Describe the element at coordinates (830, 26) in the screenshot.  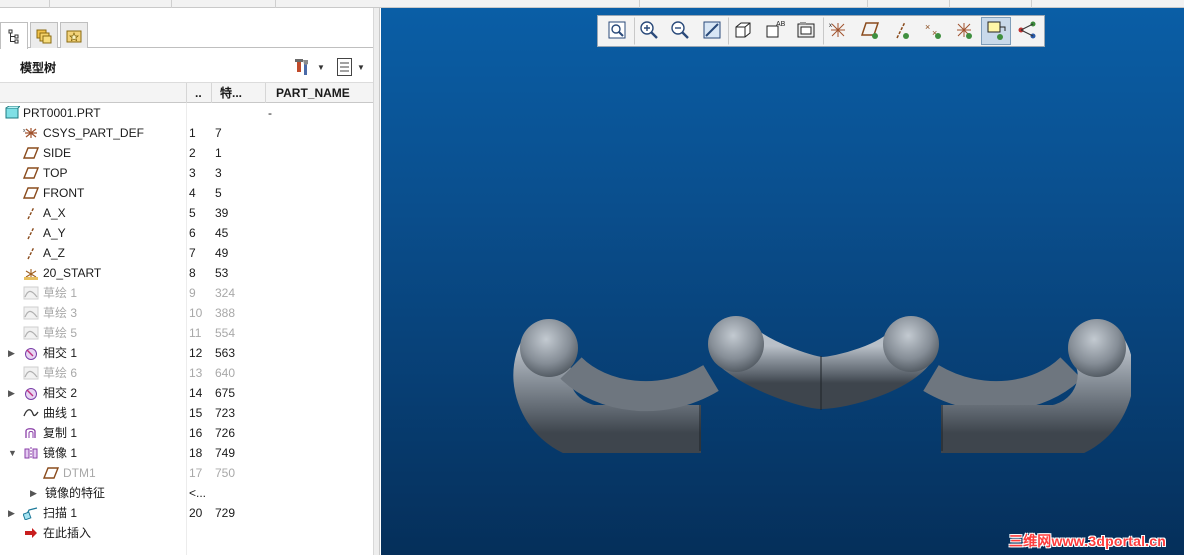
I see `svg-text: x` at that location.